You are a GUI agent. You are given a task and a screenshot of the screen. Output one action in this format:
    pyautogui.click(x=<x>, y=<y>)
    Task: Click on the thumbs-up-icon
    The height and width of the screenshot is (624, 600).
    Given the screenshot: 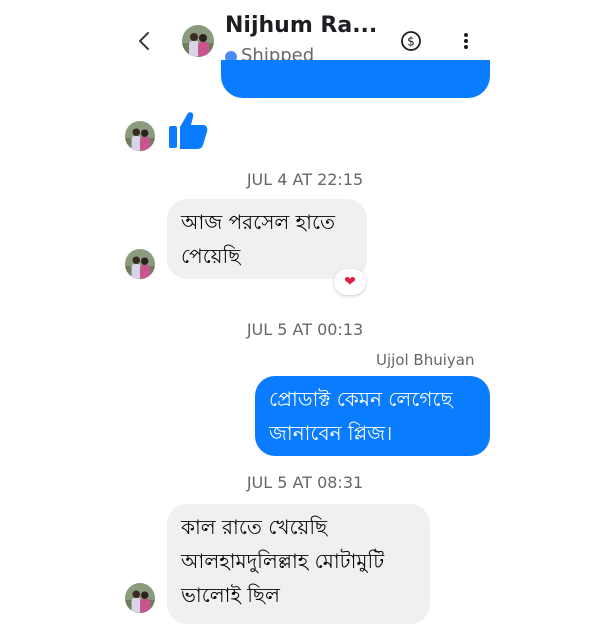 What is the action you would take?
    pyautogui.click(x=188, y=130)
    